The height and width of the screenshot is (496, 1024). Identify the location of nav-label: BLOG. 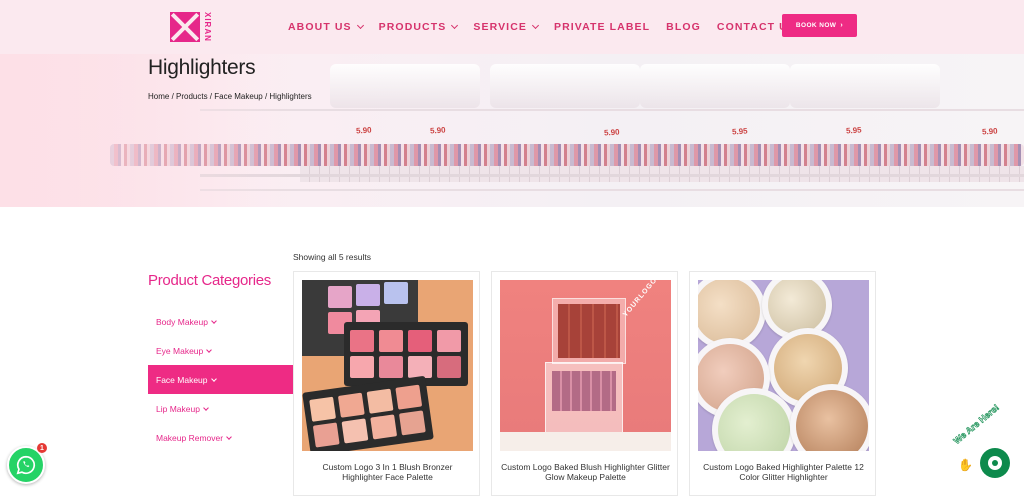
(683, 27).